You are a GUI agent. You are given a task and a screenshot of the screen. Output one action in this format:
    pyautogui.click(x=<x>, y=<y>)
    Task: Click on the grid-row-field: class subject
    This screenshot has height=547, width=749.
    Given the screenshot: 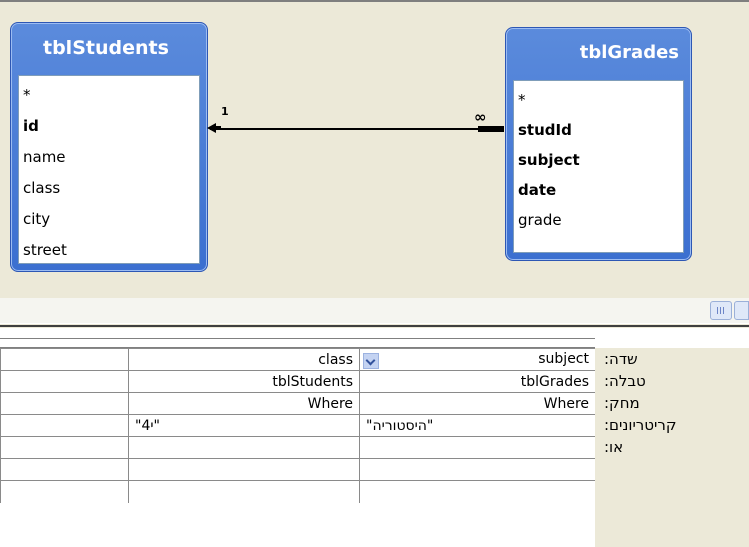 What is the action you would take?
    pyautogui.click(x=298, y=359)
    